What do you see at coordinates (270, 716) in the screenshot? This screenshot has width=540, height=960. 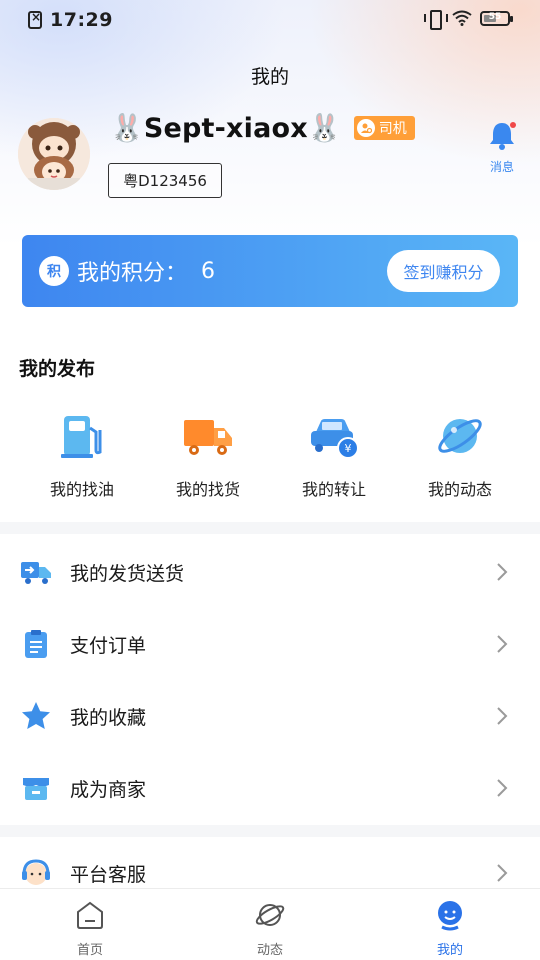 I see `menu-item-favorites: 我的收藏` at bounding box center [270, 716].